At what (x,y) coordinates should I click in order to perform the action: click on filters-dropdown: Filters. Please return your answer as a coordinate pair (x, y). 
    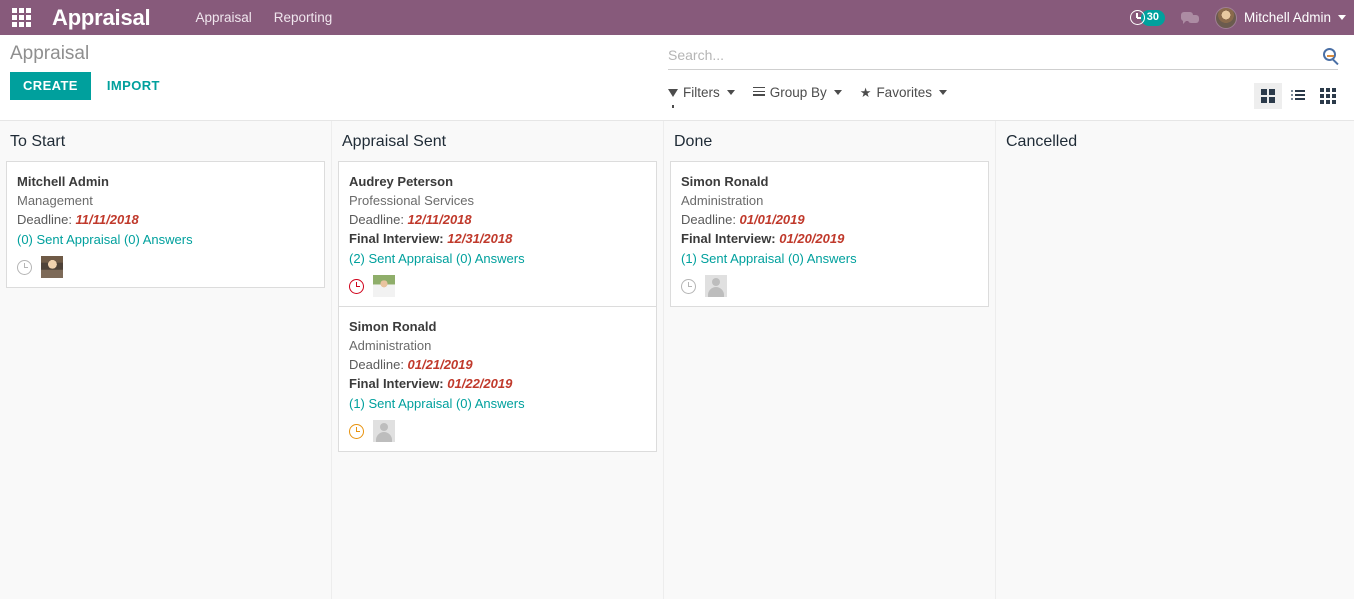
    Looking at the image, I should click on (701, 96).